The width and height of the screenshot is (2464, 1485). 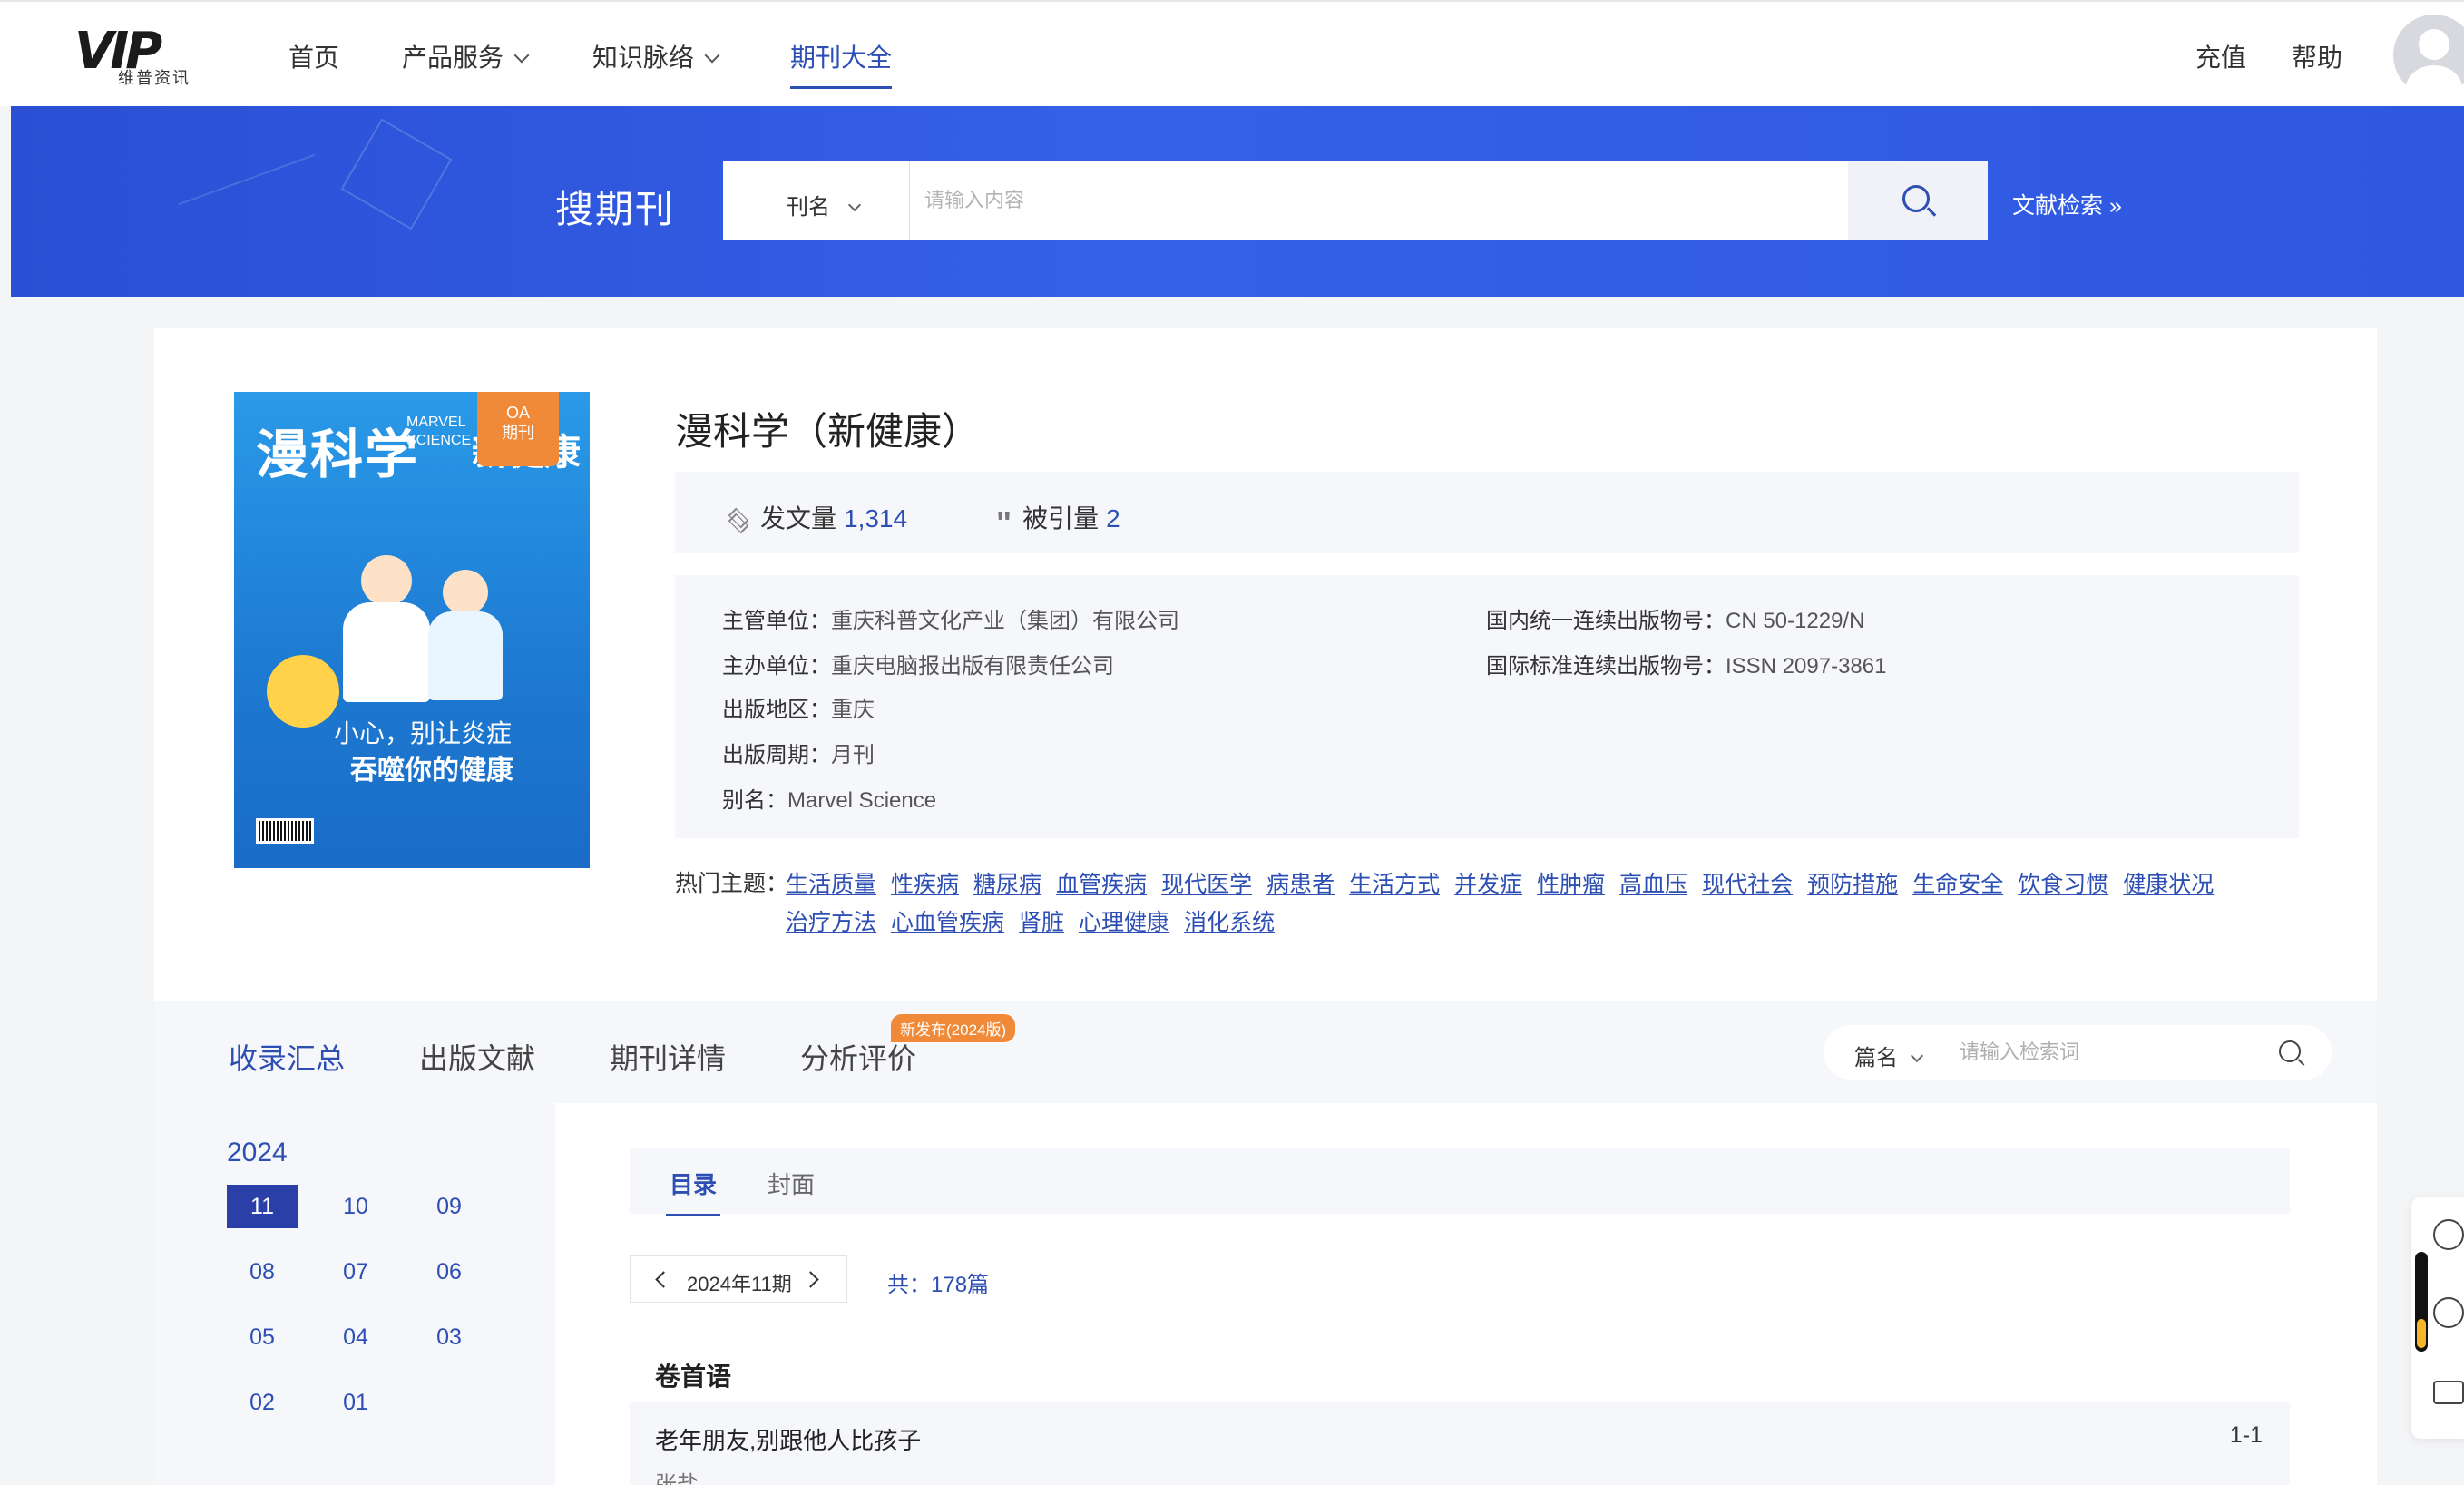 I want to click on toc-subtabs: 目录 封面, so click(x=1460, y=1182).